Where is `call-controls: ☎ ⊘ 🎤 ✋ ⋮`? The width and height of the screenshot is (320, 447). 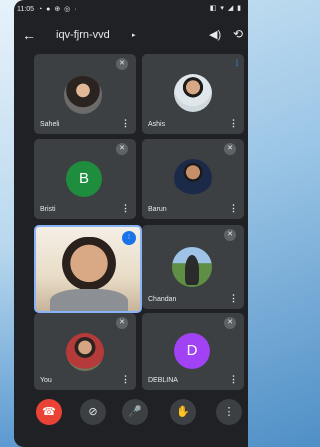 call-controls: ☎ ⊘ 🎤 ✋ ⋮ is located at coordinates (131, 413).